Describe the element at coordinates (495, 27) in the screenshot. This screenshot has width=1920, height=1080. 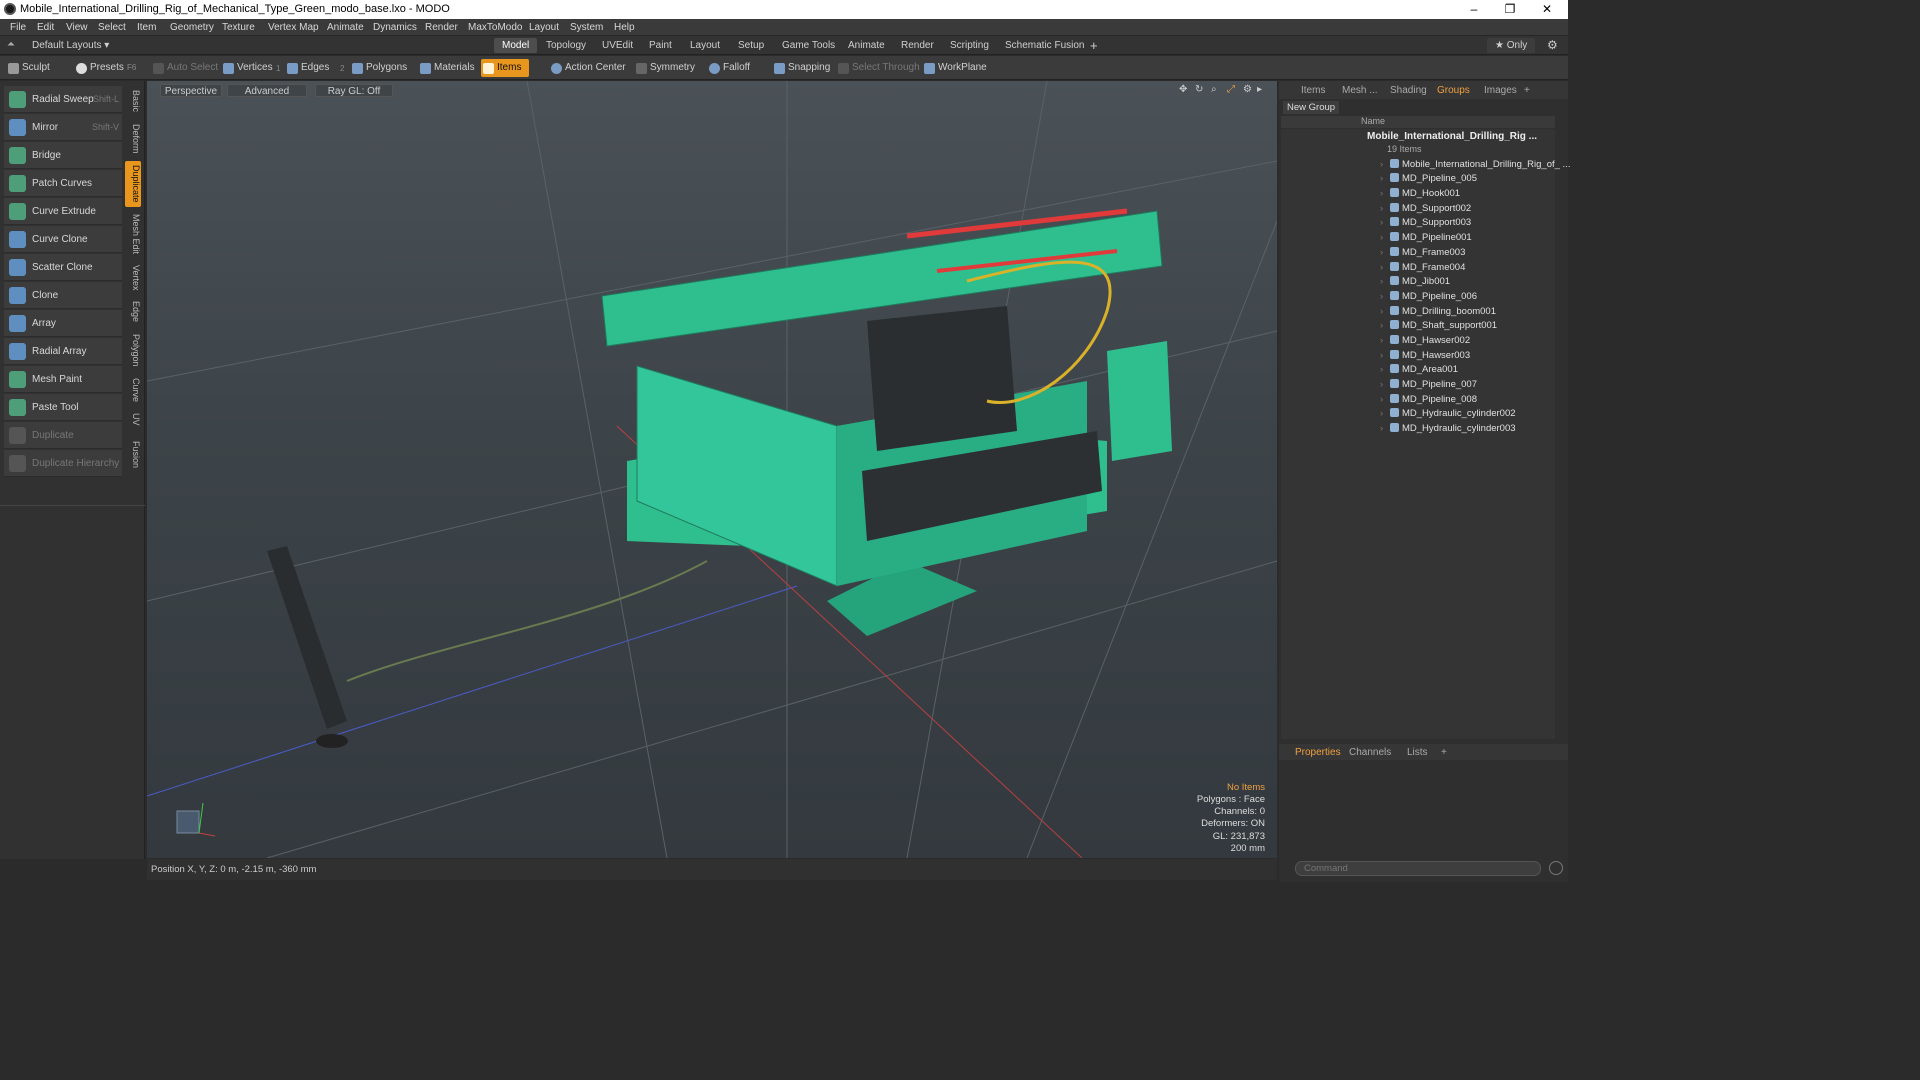
I see `menu-maxtomodo: MaxToModo` at that location.